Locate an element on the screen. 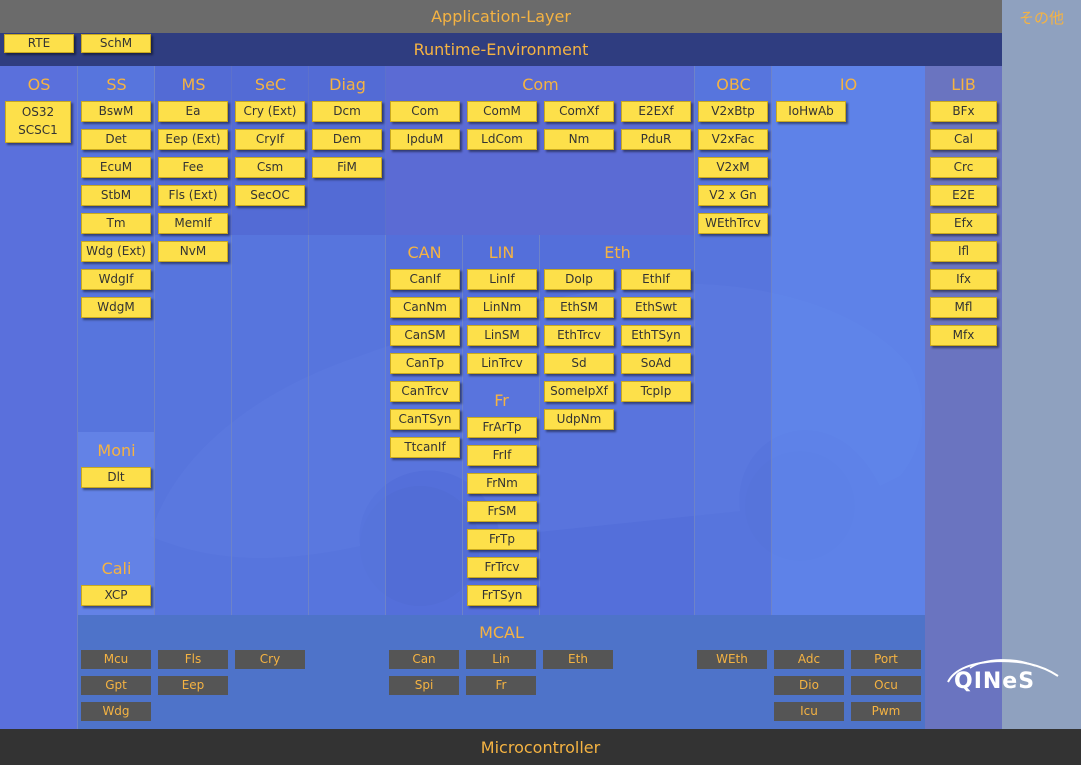  module-det: Det is located at coordinates (116, 139).